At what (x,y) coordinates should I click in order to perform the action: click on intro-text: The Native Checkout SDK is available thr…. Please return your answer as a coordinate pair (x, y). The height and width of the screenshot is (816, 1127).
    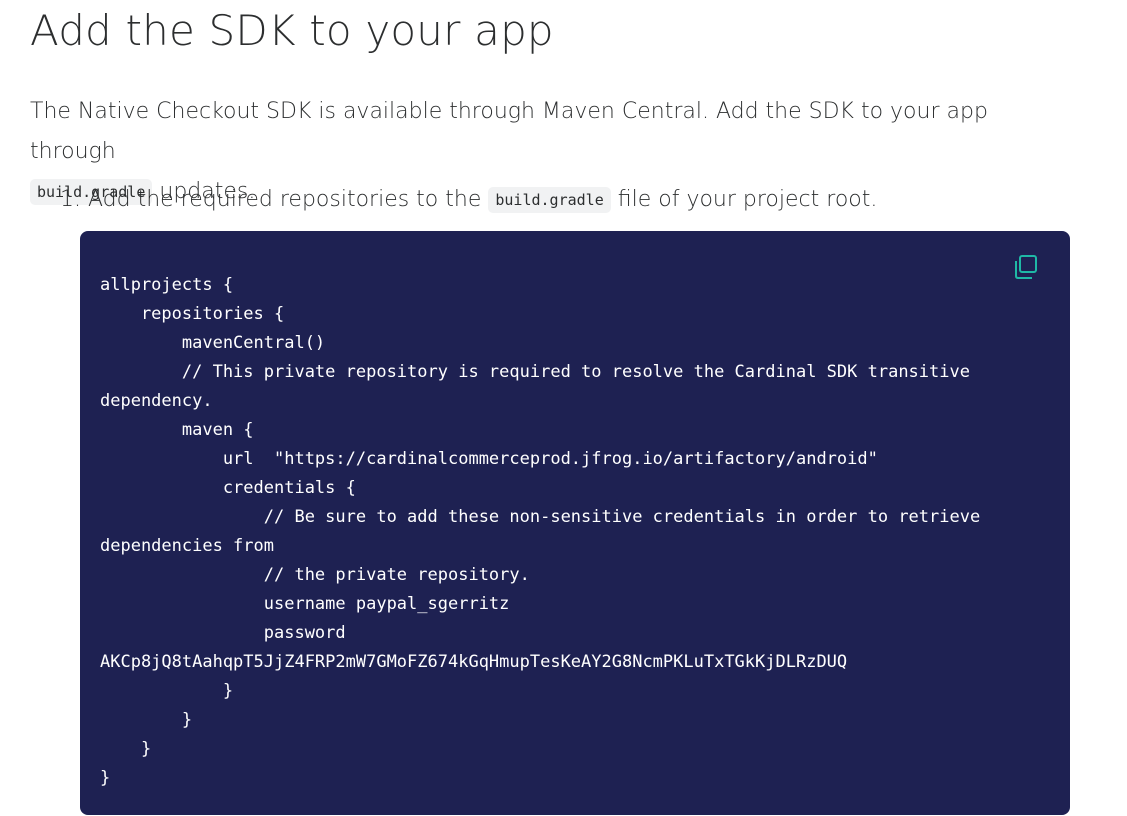
    Looking at the image, I should click on (509, 131).